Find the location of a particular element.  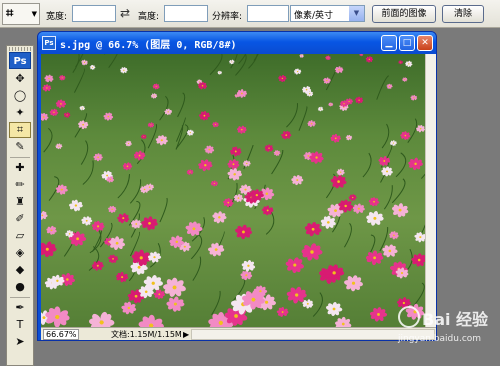

tool-preset-picker: ⌗ ▼ is located at coordinates (21, 14).